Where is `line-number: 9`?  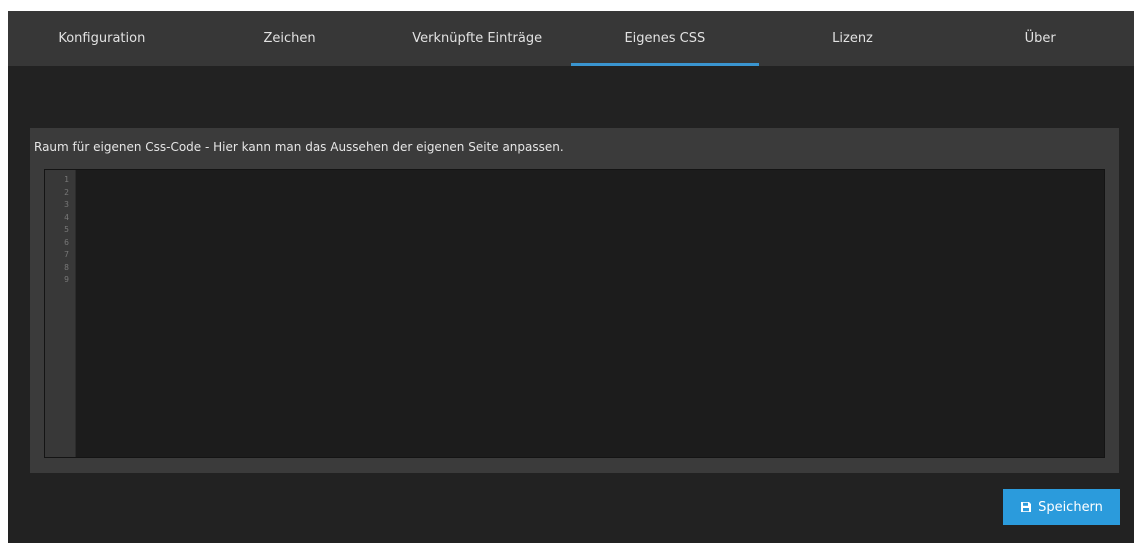
line-number: 9 is located at coordinates (66, 279).